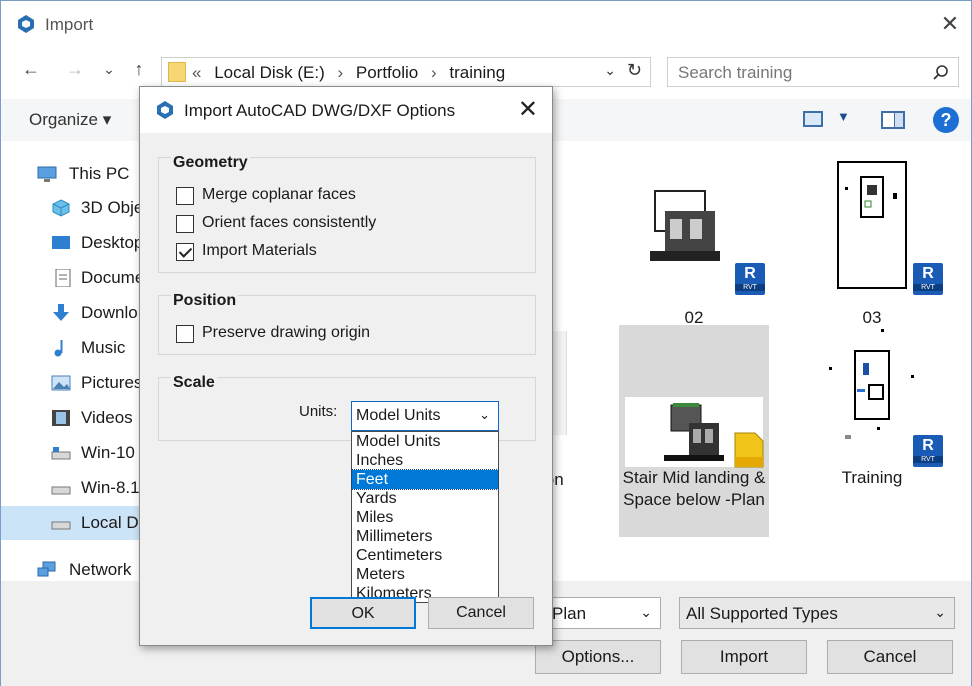  I want to click on cancel-button: Cancel, so click(890, 657).